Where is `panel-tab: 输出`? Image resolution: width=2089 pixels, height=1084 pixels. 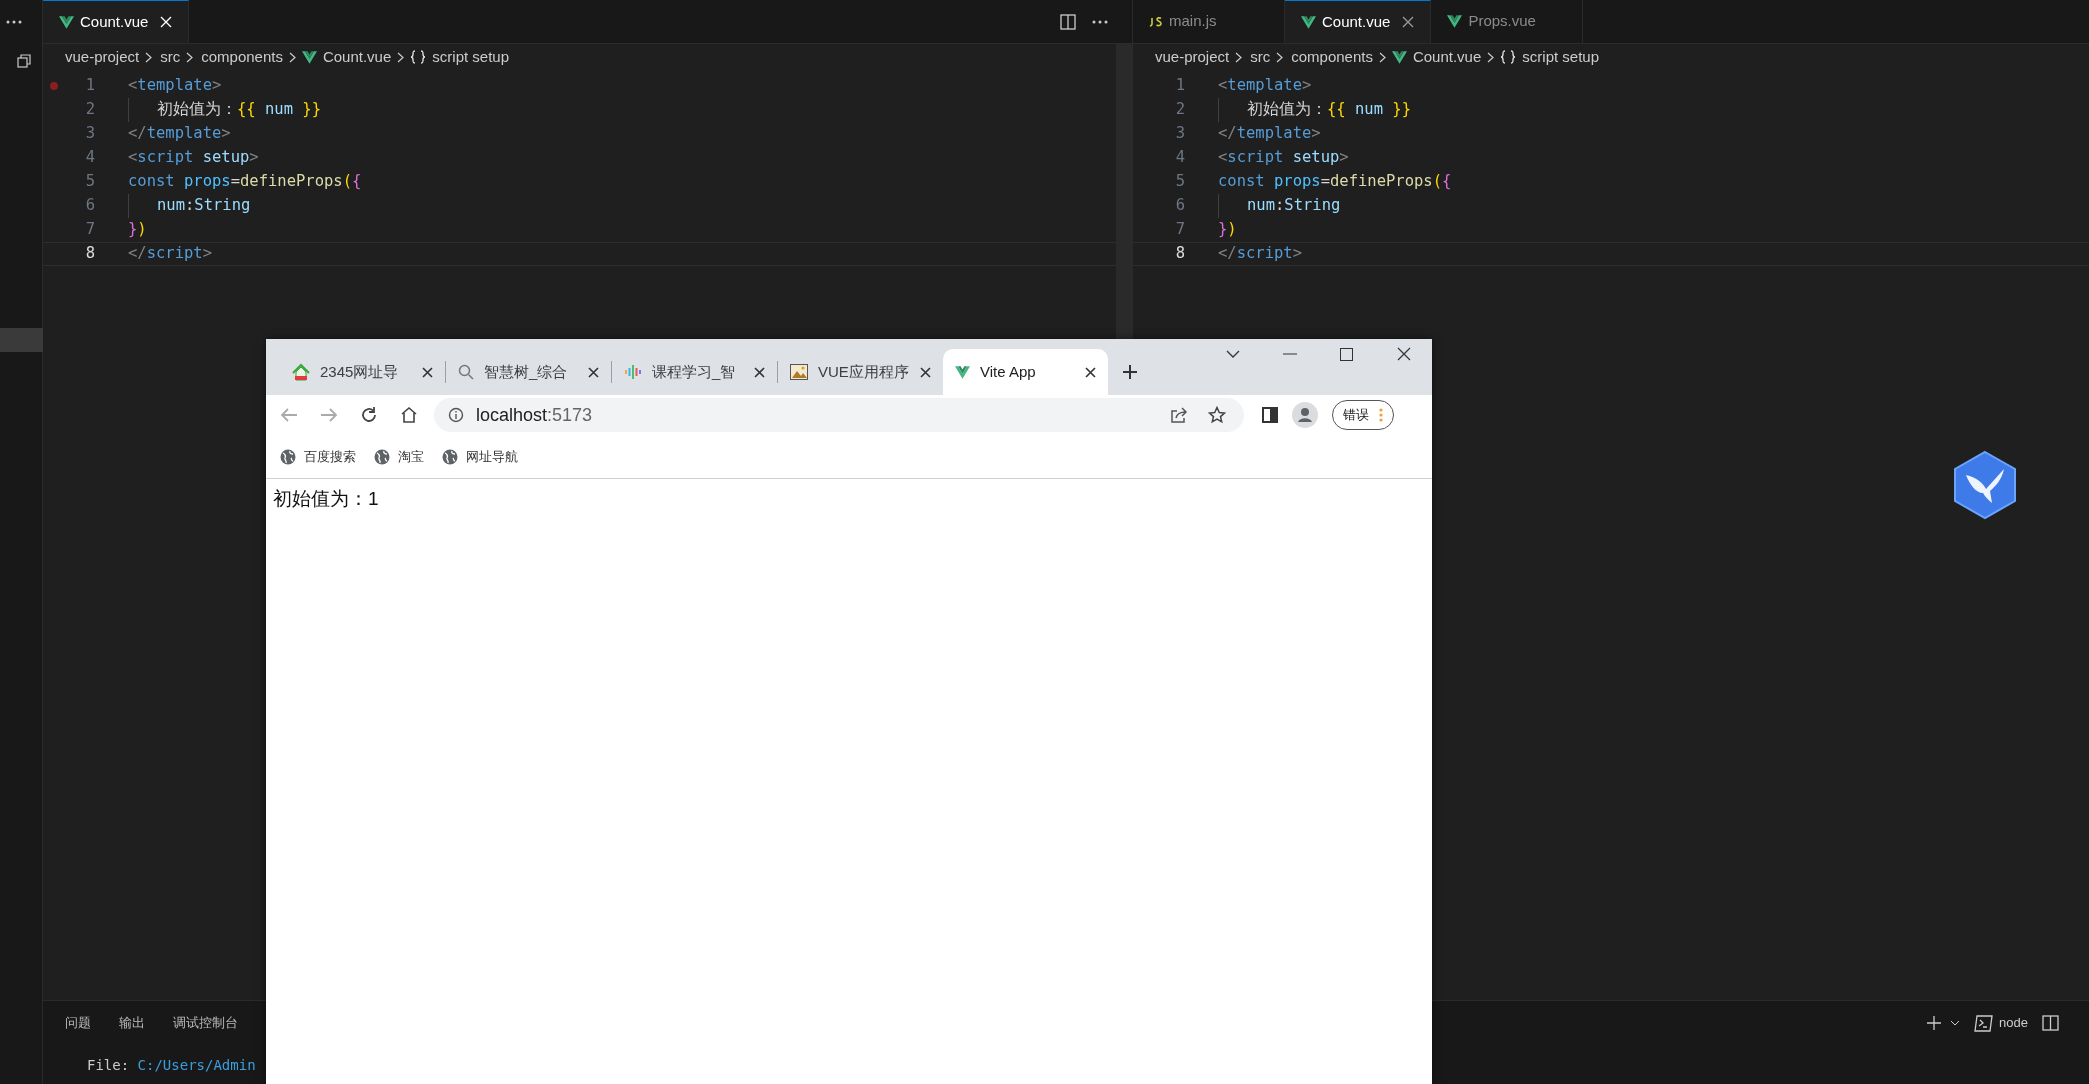
panel-tab: 输出 is located at coordinates (132, 1023).